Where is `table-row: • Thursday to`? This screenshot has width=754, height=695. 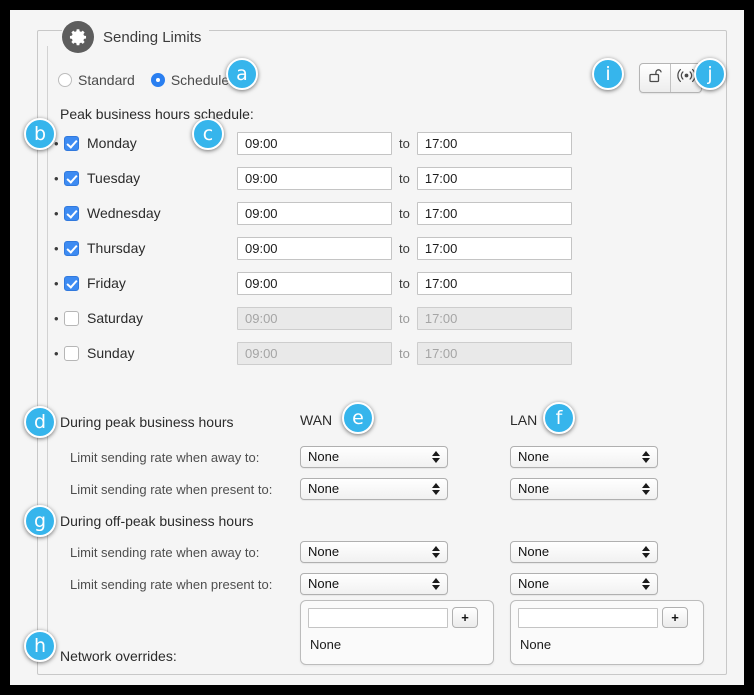
table-row: • Thursday to is located at coordinates (314, 248).